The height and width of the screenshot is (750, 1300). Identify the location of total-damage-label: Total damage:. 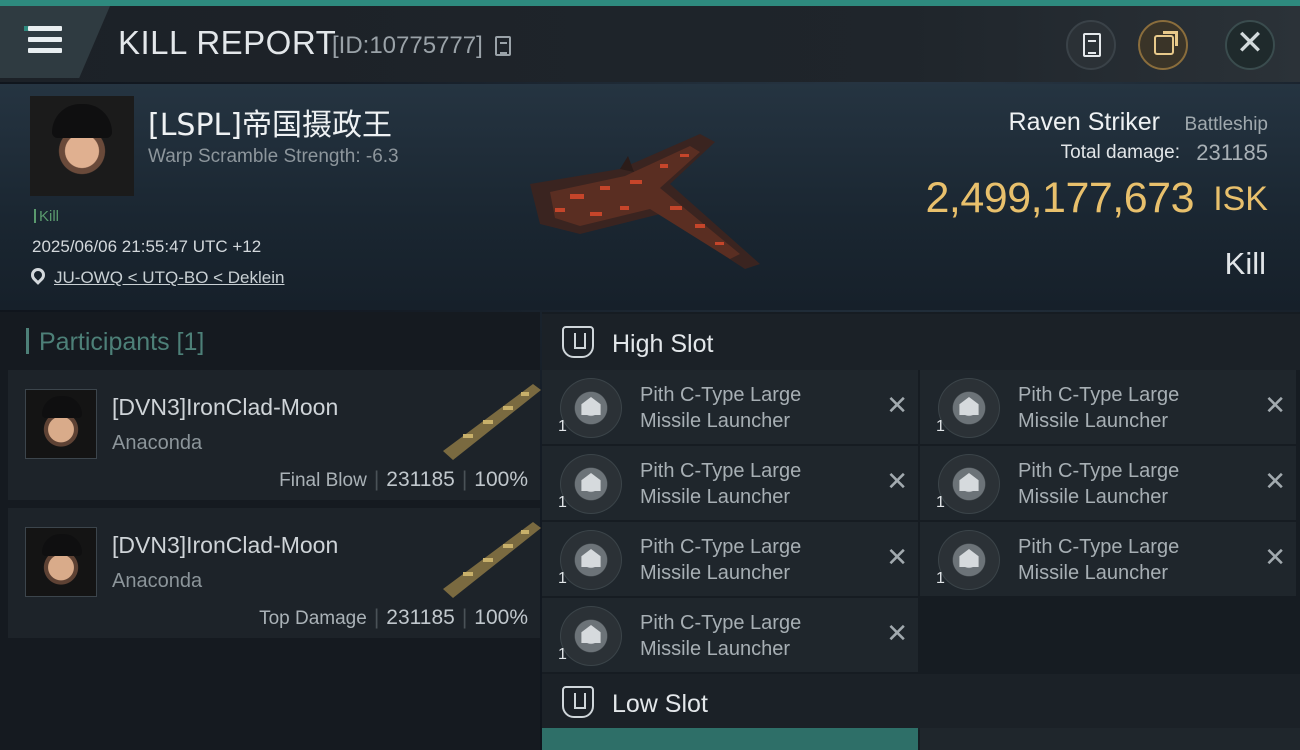
(1120, 152).